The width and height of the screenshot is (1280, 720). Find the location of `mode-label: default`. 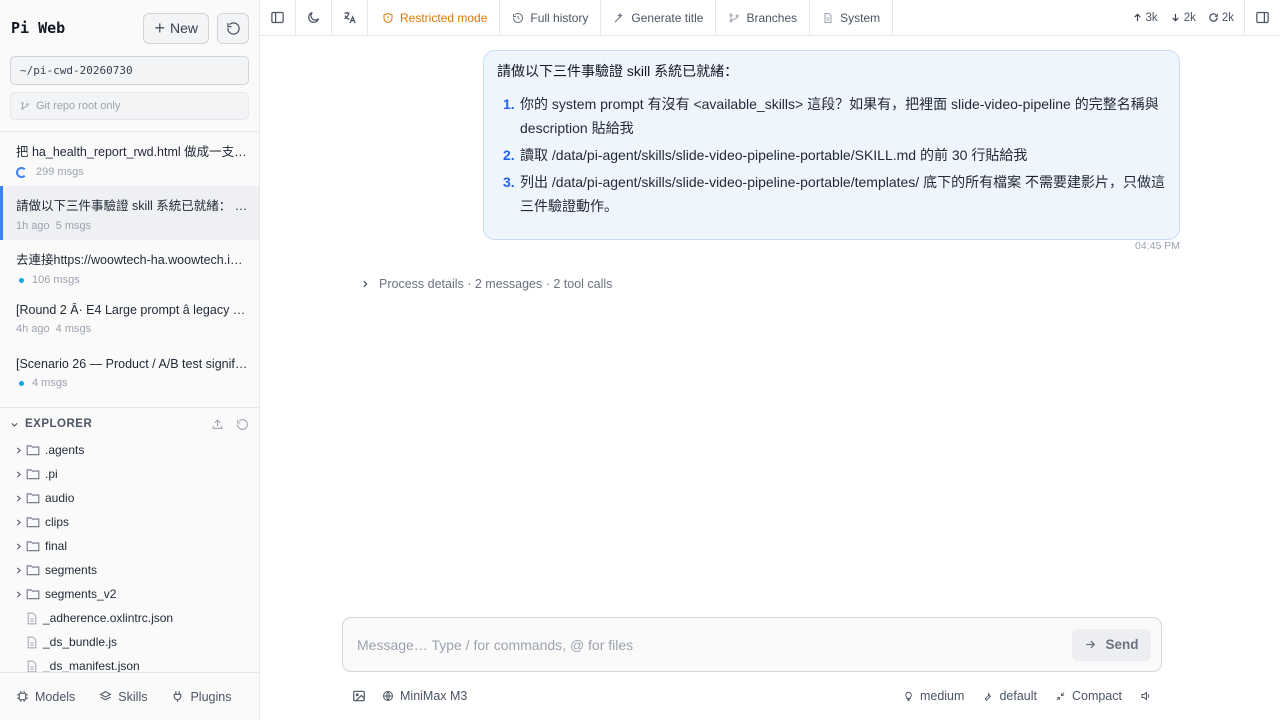

mode-label: default is located at coordinates (1018, 696).